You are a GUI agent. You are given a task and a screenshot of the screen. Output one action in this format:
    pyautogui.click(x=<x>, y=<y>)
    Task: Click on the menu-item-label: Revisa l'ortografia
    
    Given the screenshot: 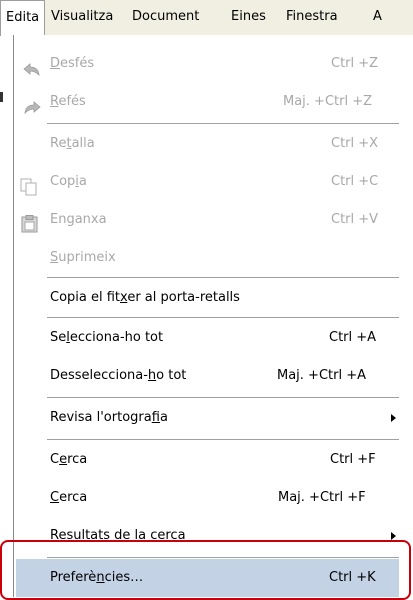 What is the action you would take?
    pyautogui.click(x=109, y=417)
    